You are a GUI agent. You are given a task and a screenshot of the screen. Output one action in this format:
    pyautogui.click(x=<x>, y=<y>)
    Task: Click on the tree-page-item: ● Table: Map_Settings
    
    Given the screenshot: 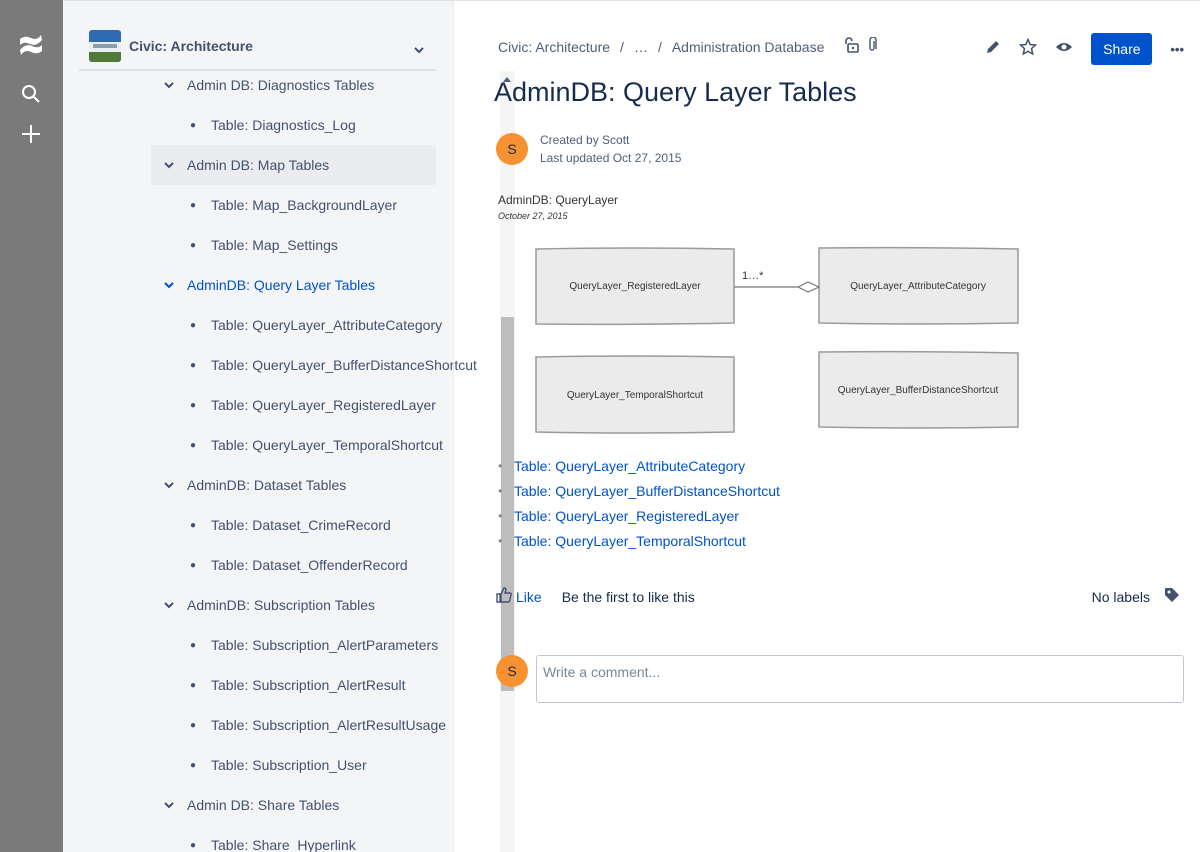 What is the action you would take?
    pyautogui.click(x=325, y=245)
    